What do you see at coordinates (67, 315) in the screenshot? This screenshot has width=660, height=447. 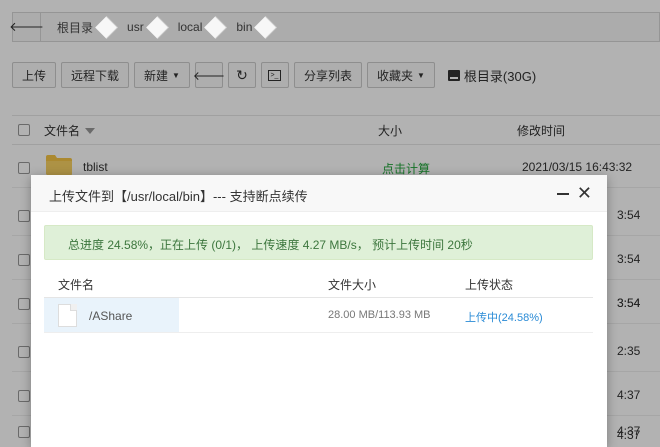 I see `file-icon` at bounding box center [67, 315].